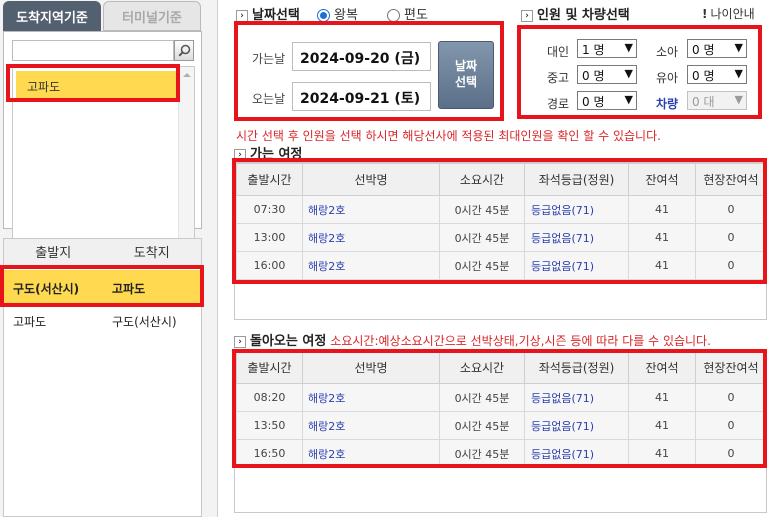 This screenshot has height=517, width=771. I want to click on senior-label: 경로, so click(558, 104).